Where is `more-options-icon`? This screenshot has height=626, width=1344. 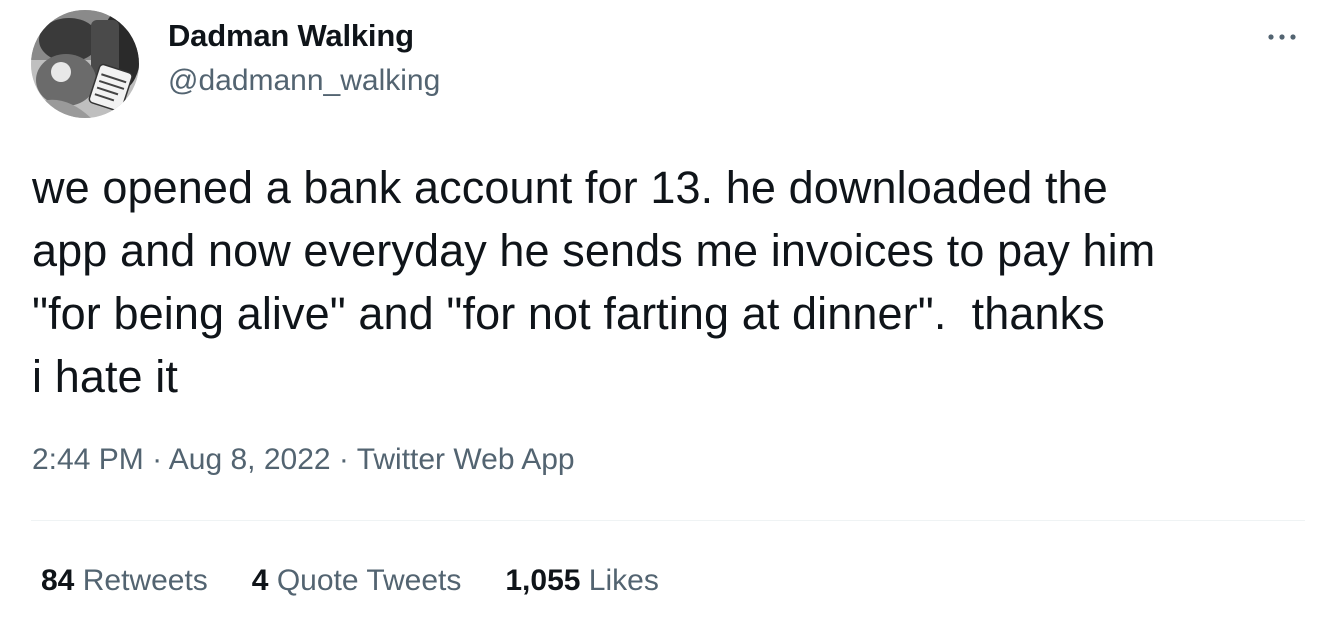
more-options-icon is located at coordinates (1282, 37).